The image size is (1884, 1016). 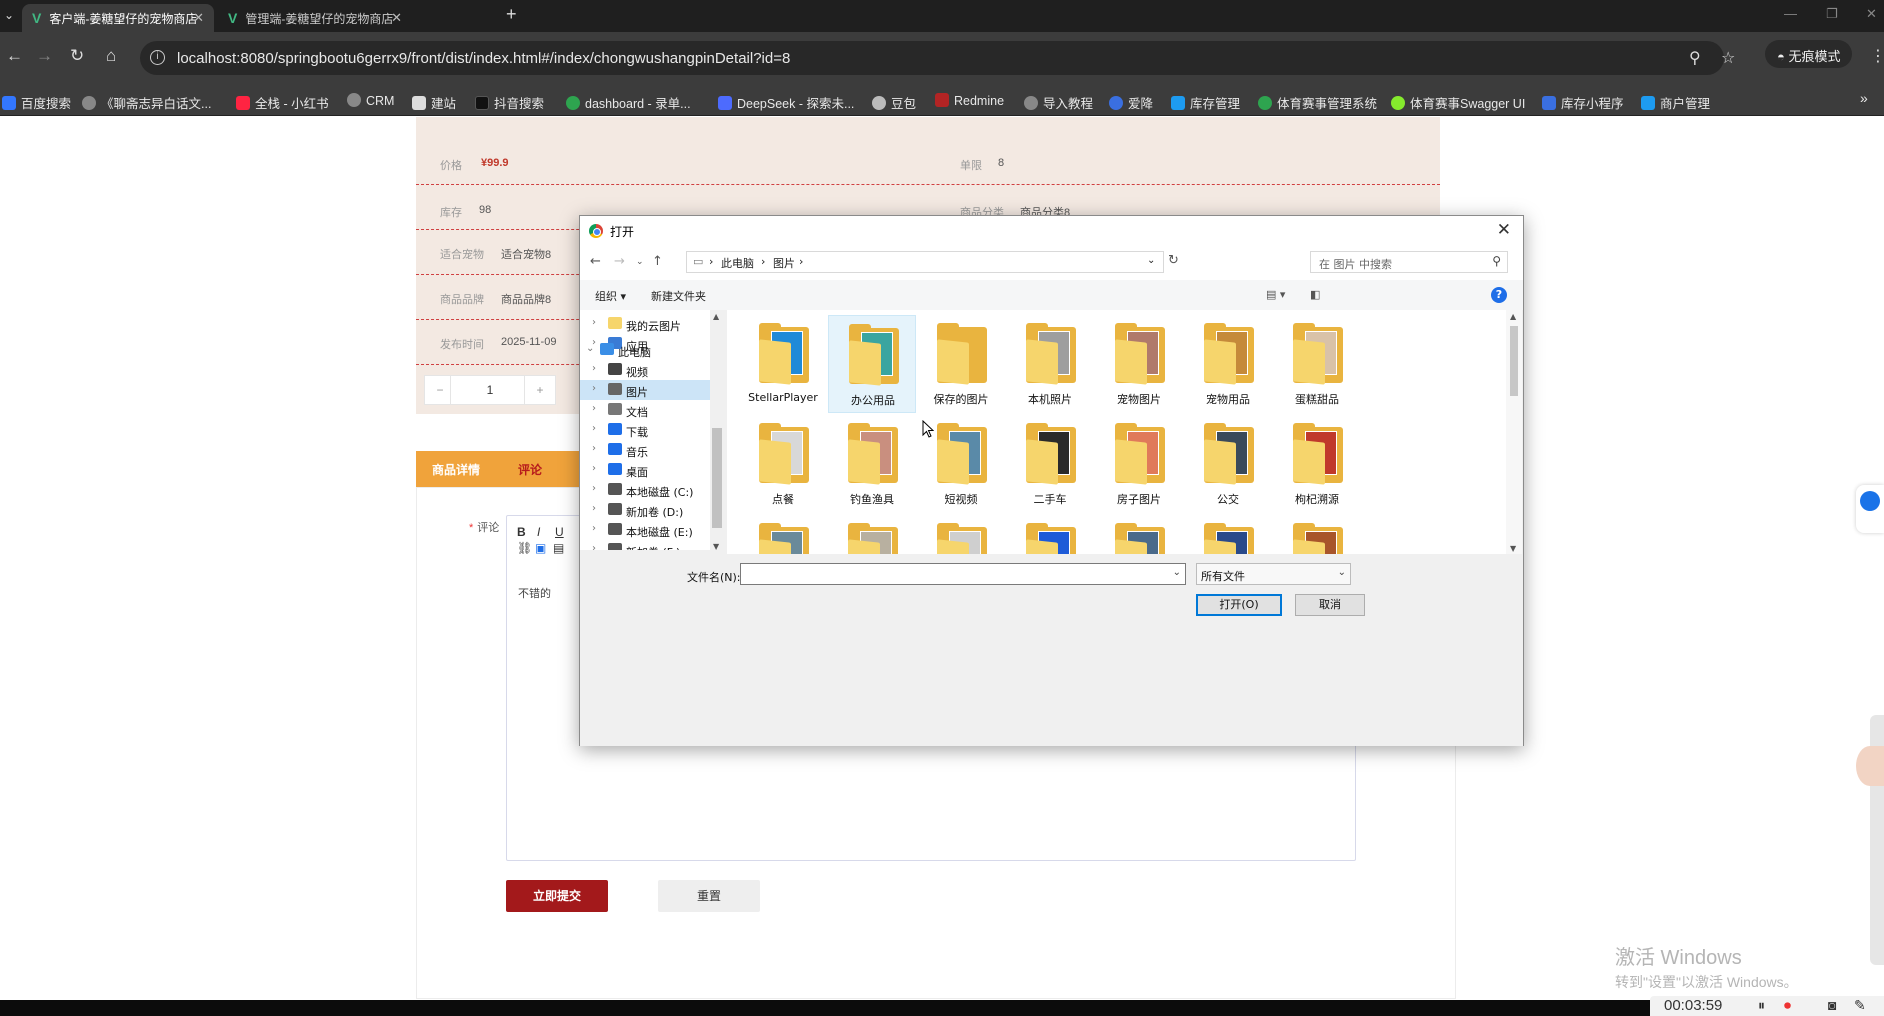 What do you see at coordinates (1275, 294) in the screenshot?
I see `view-mode-icon: ▤ ▾` at bounding box center [1275, 294].